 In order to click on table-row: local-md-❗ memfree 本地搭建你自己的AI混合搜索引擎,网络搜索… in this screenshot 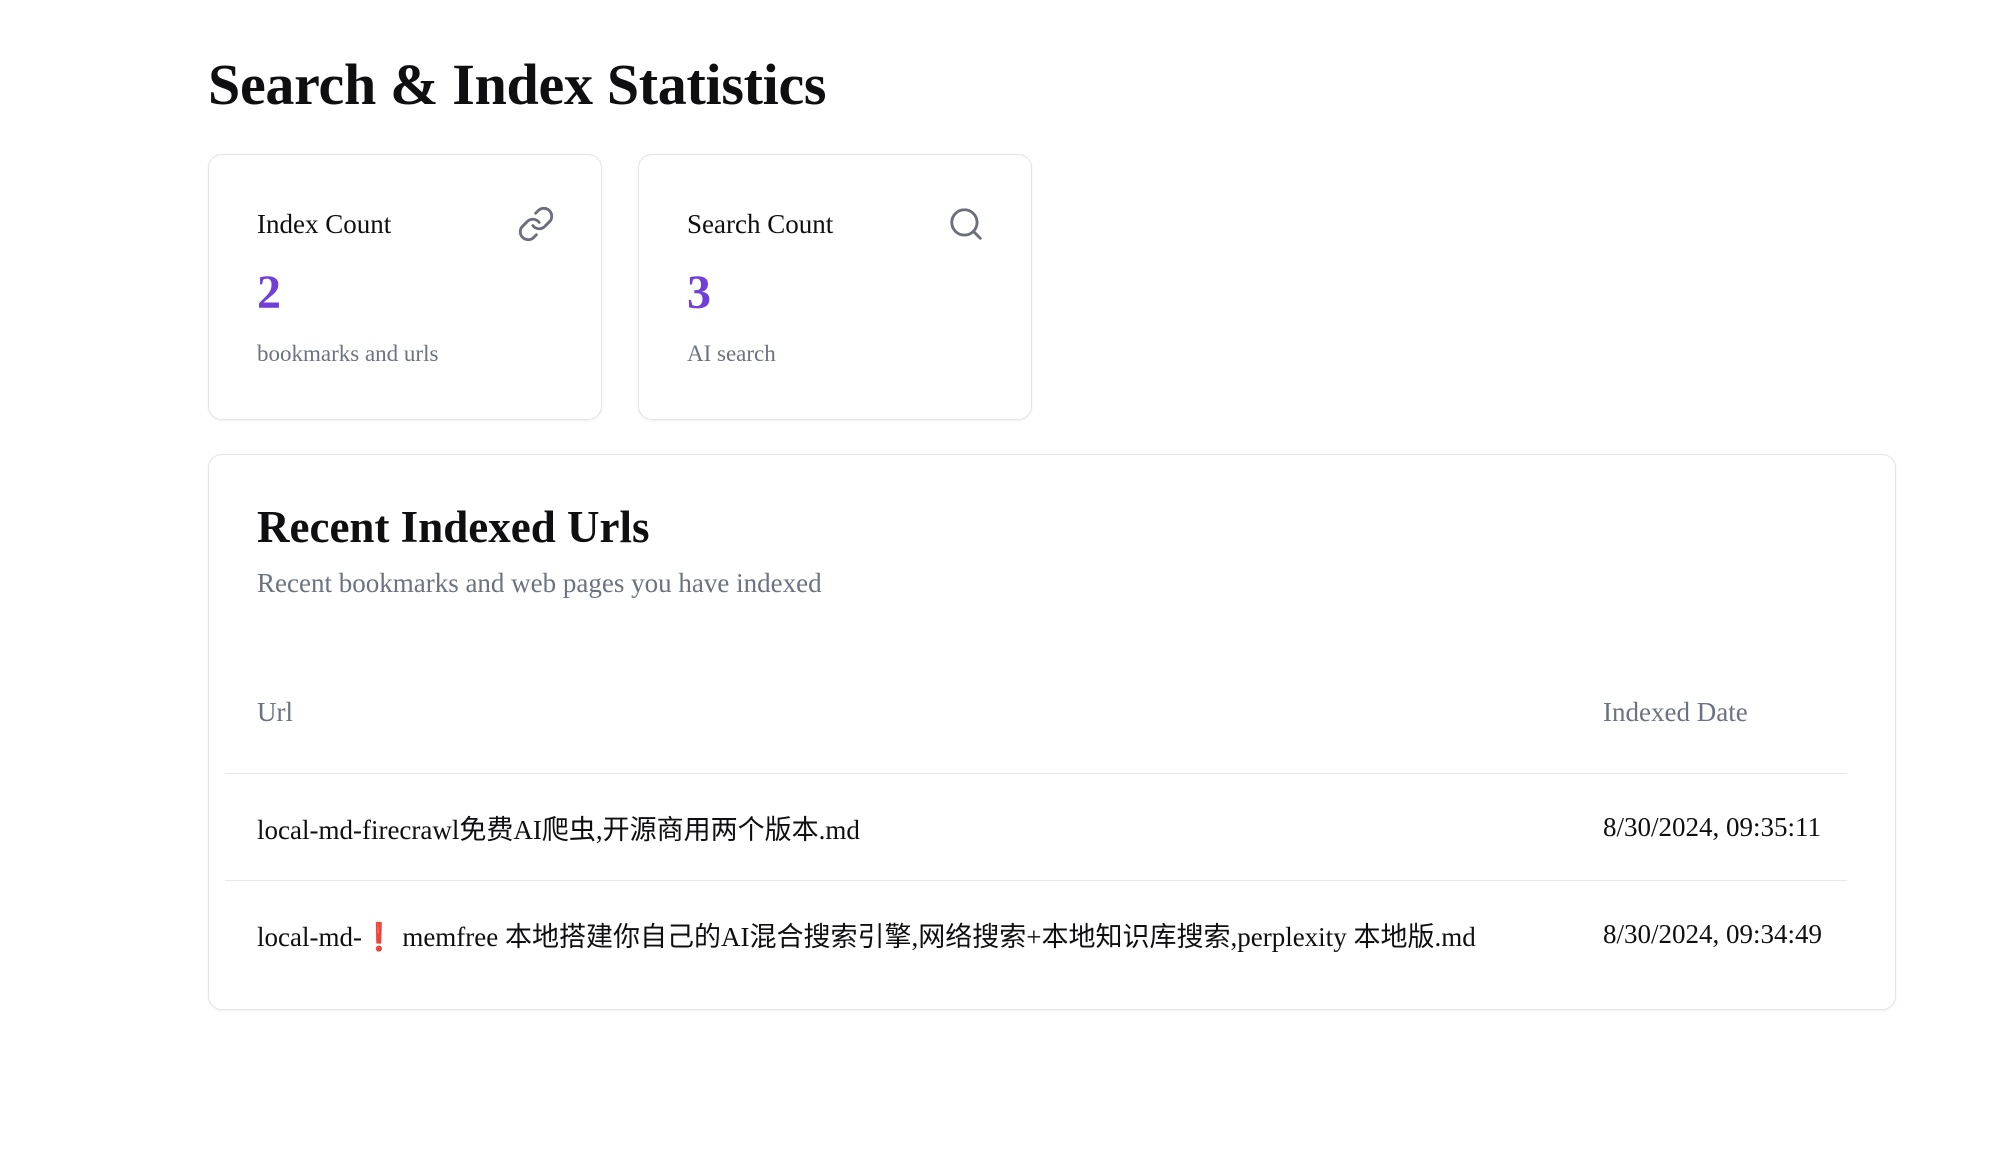, I will do `click(1036, 934)`.